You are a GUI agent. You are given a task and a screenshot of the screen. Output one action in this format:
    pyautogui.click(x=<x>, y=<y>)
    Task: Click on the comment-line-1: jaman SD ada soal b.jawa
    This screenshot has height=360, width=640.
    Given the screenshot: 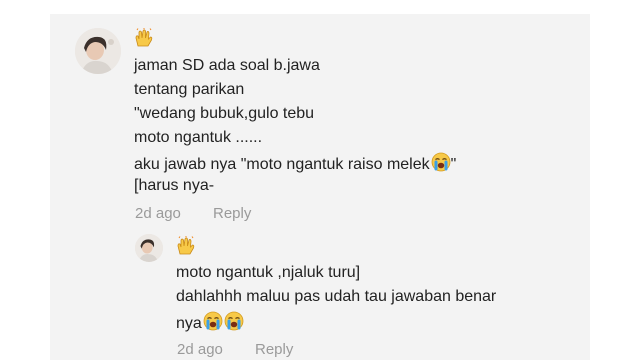 What is the action you would take?
    pyautogui.click(x=227, y=65)
    